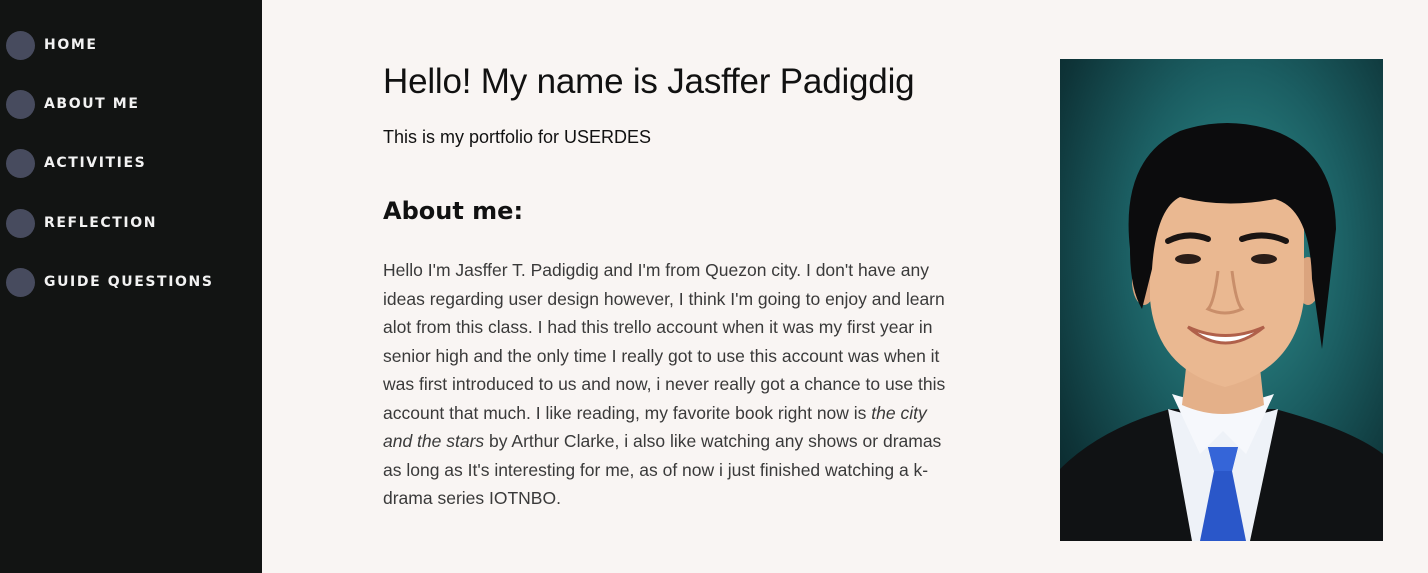 The image size is (1428, 573). I want to click on sidebar-item-guide-questions: GUIDE QUESTIONS, so click(110, 282).